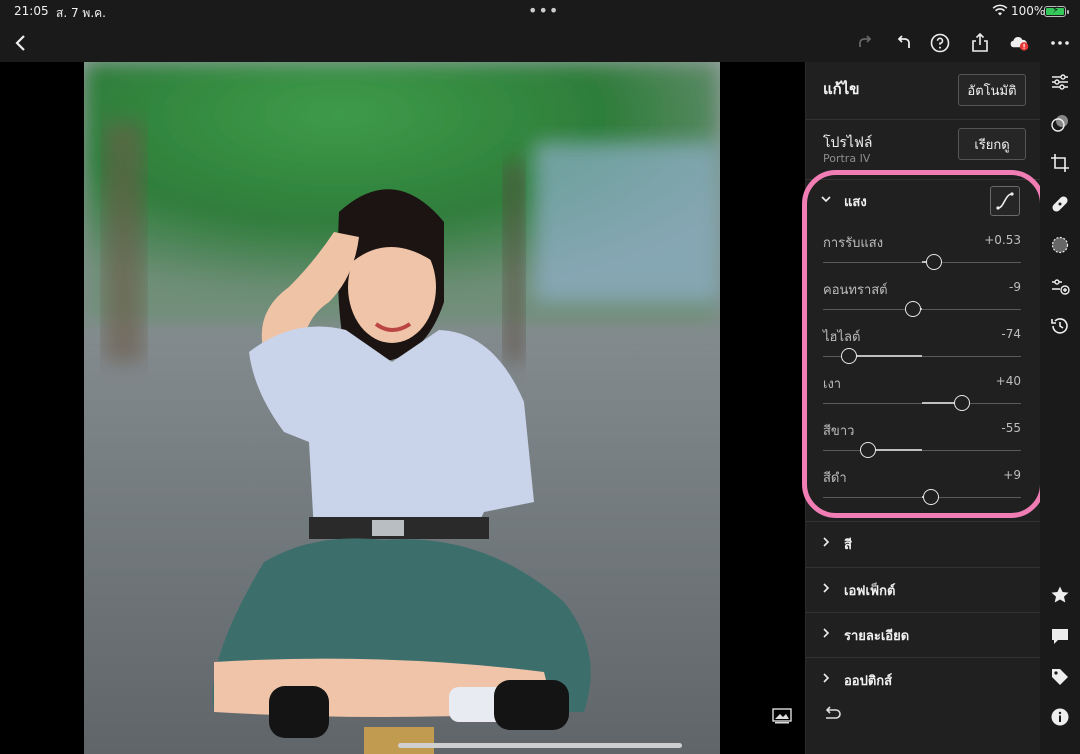 The image size is (1080, 754). What do you see at coordinates (1019, 43) in the screenshot?
I see `cloud-sync-error-icon` at bounding box center [1019, 43].